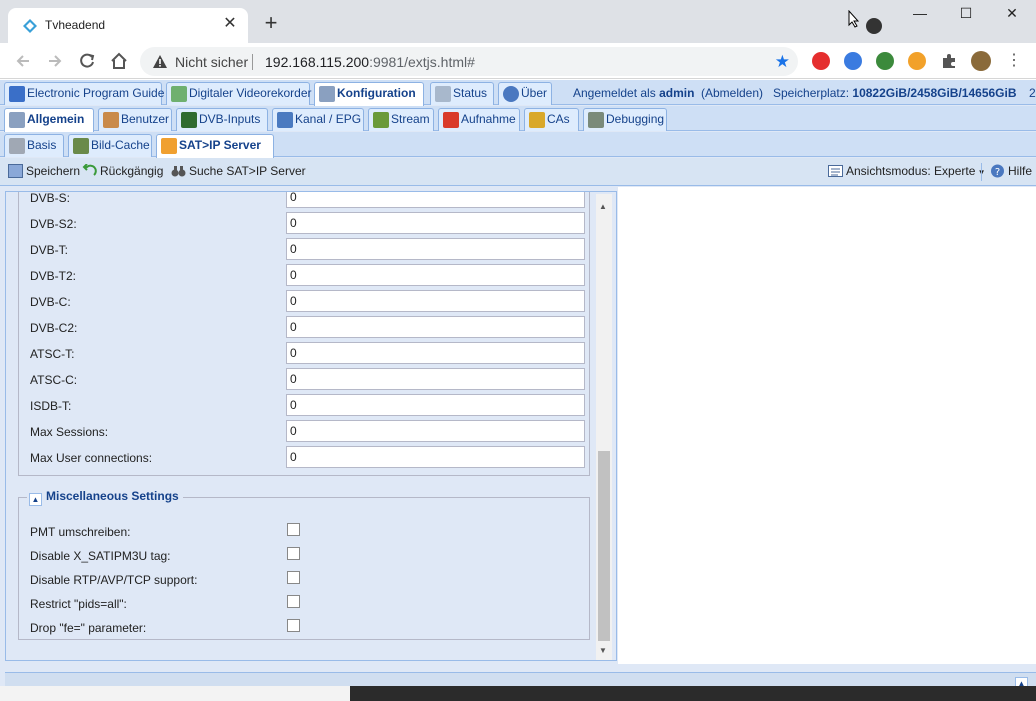  I want to click on checkbox-row-disable-satipm3u: Disable X_SATIPM3U tag:, so click(299, 557).